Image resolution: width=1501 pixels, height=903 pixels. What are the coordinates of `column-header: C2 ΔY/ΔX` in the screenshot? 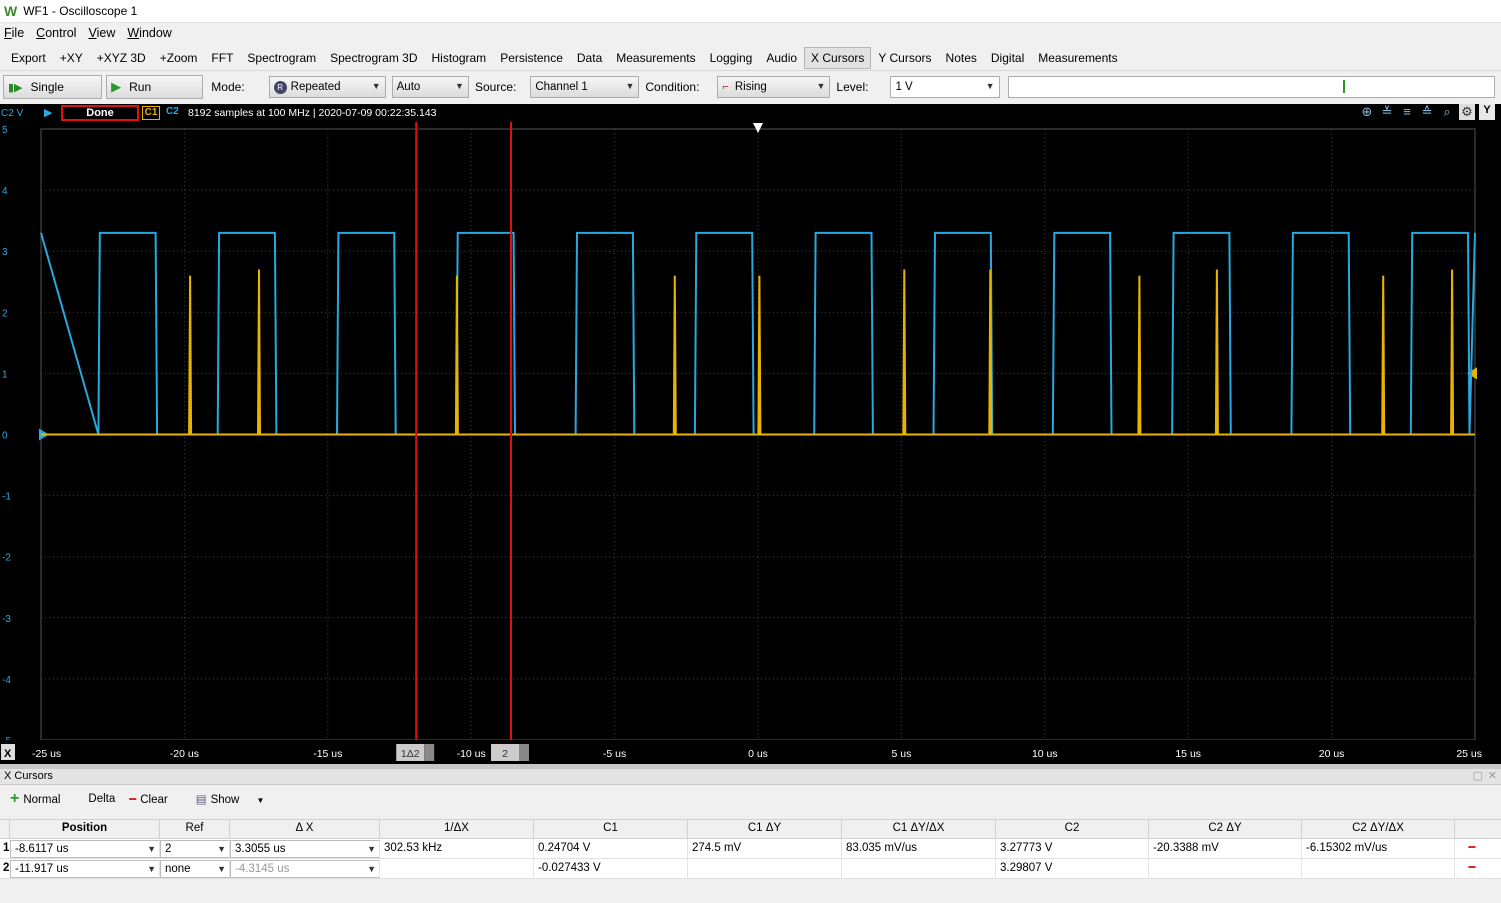 It's located at (1378, 829).